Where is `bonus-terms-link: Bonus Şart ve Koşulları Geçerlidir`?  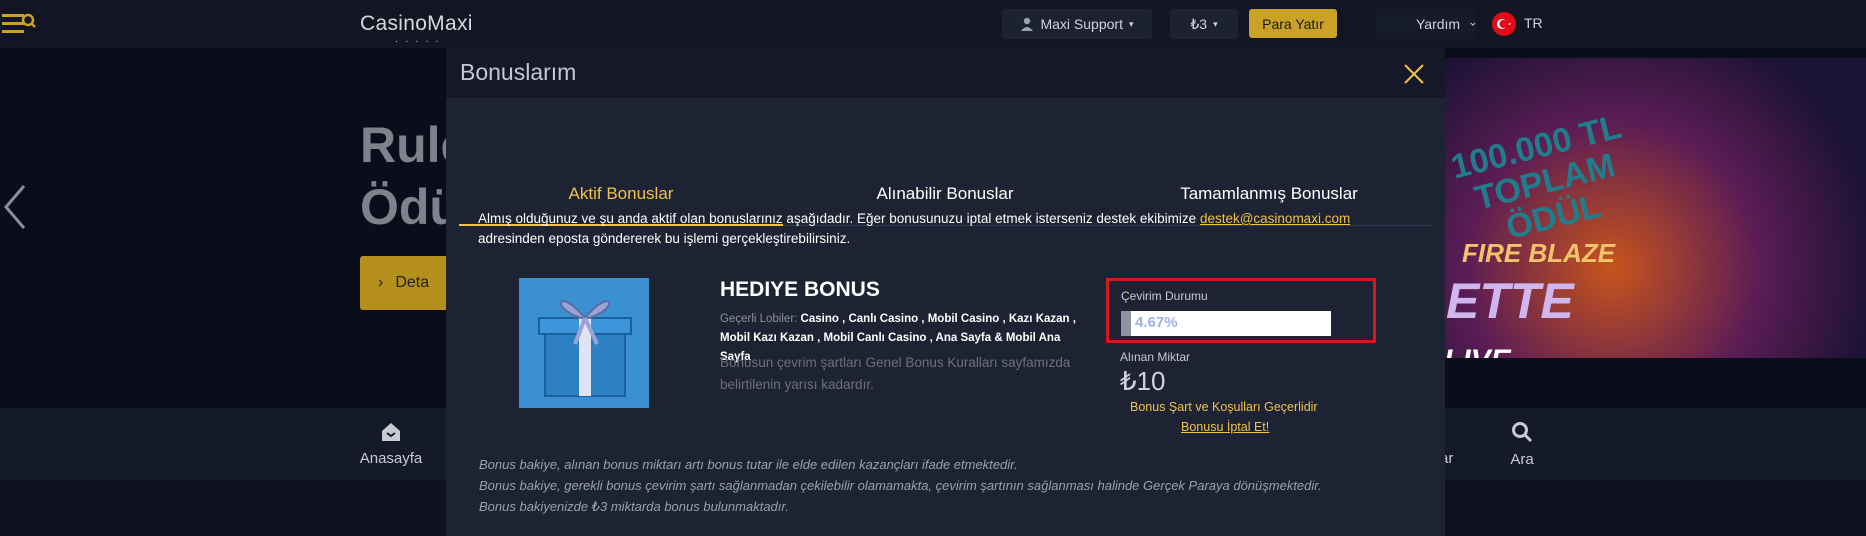 bonus-terms-link: Bonus Şart ve Koşulları Geçerlidir is located at coordinates (1224, 407).